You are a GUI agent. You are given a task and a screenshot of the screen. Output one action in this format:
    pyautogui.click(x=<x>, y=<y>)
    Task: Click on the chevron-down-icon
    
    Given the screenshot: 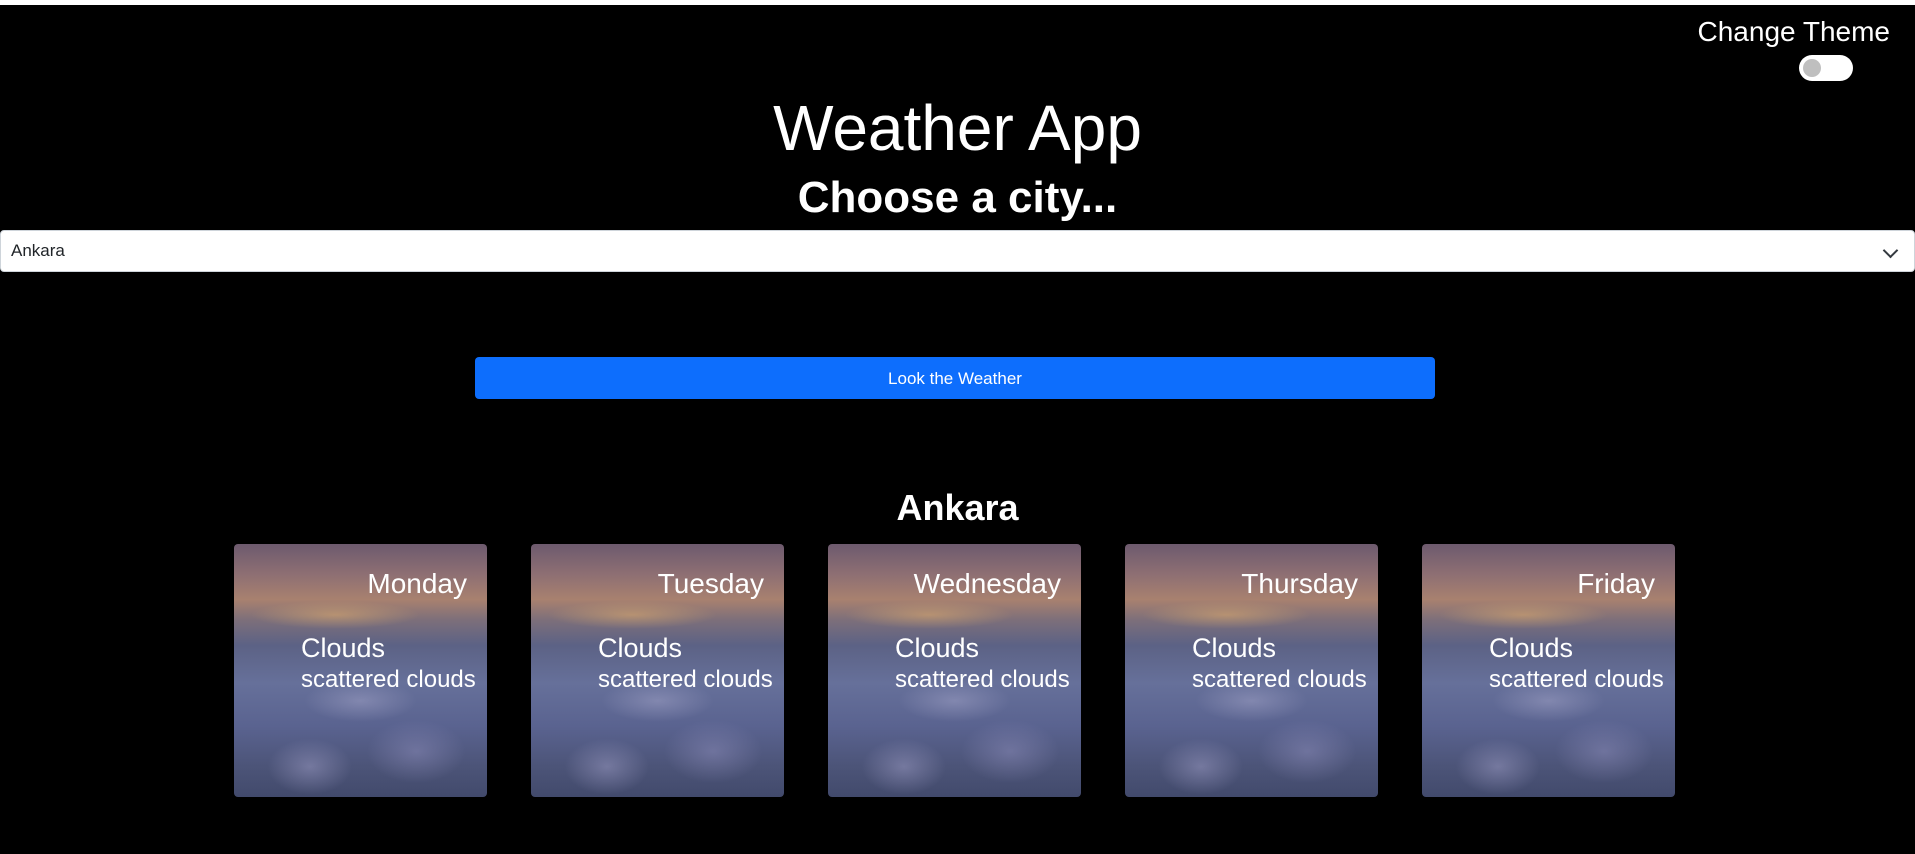 What is the action you would take?
    pyautogui.click(x=1890, y=250)
    